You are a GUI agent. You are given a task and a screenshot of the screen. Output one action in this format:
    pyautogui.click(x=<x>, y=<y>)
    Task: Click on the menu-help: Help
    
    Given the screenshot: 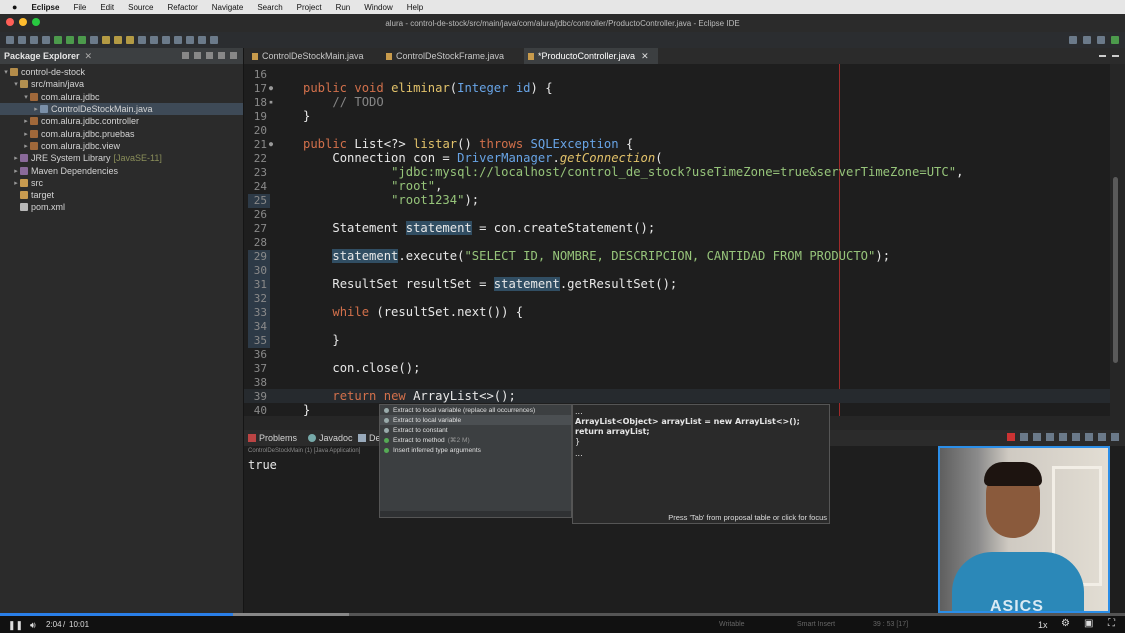 What is the action you would take?
    pyautogui.click(x=415, y=7)
    